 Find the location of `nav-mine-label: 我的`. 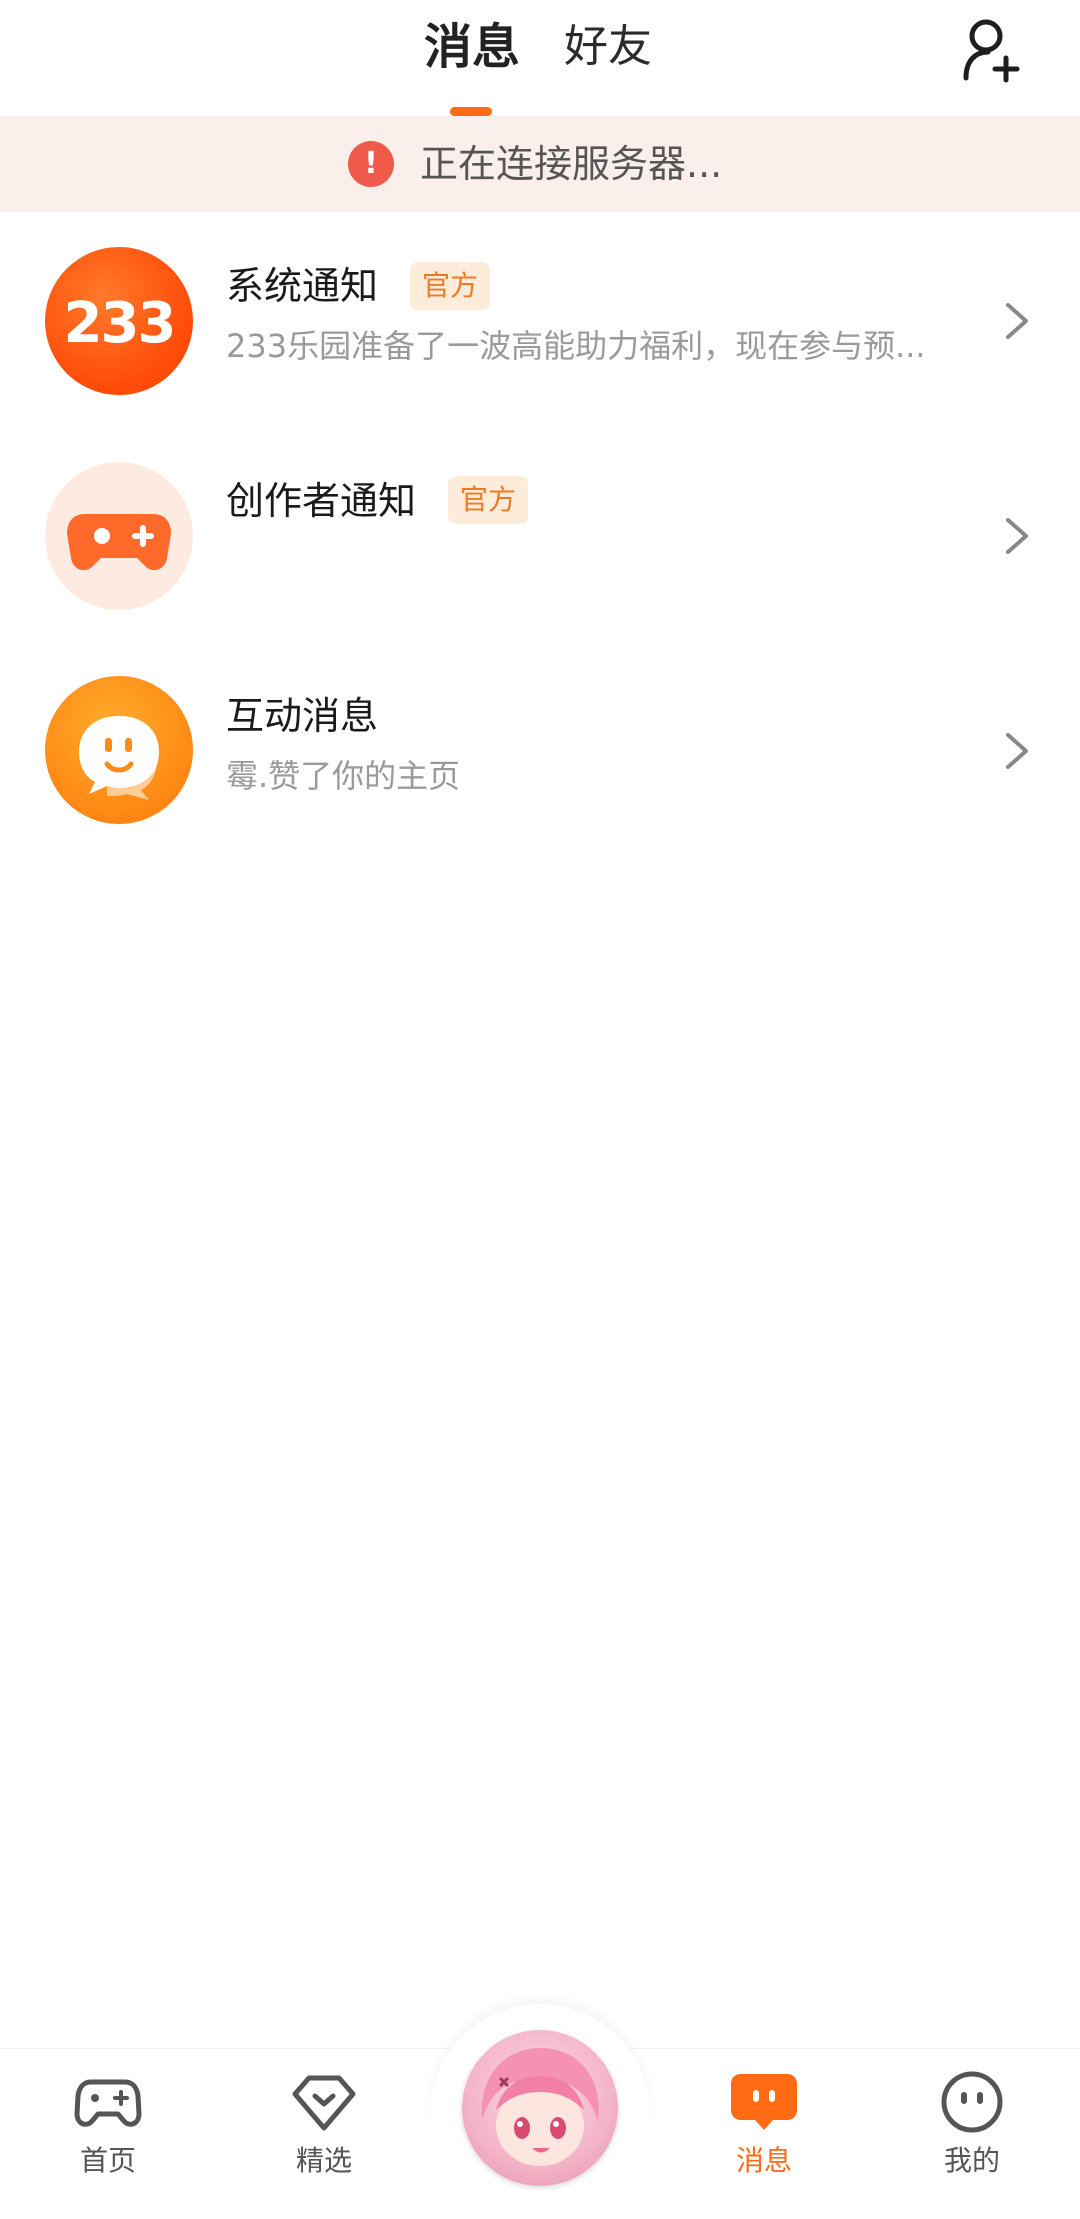

nav-mine-label: 我的 is located at coordinates (971, 2160).